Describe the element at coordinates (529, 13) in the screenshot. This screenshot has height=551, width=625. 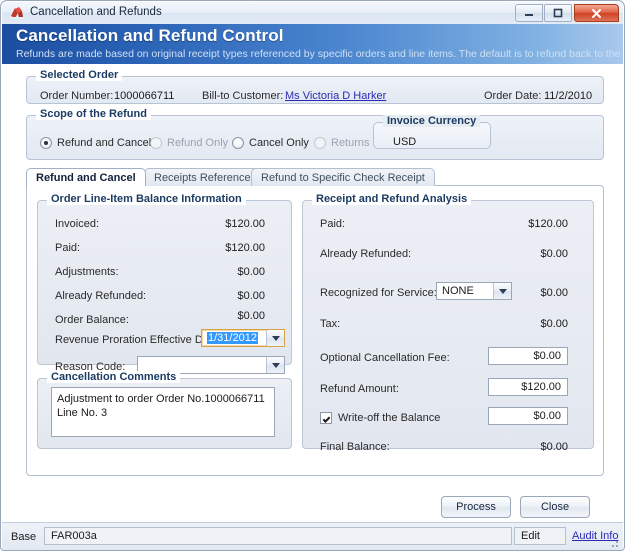
I see `minimize-button` at that location.